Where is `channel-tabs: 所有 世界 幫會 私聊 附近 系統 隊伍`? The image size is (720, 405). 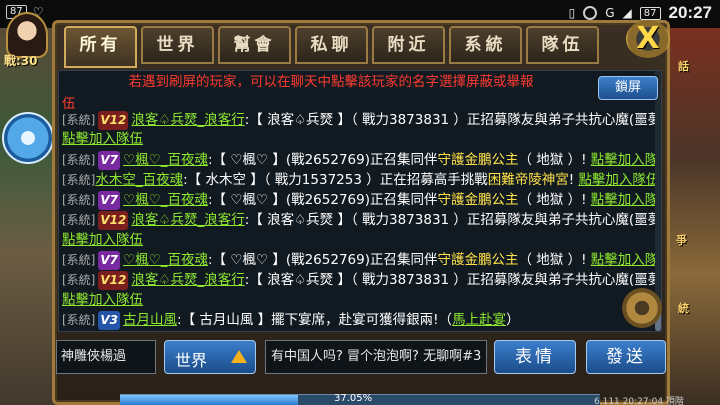
channel-tabs: 所有 世界 幫會 私聊 附近 系統 隊伍 is located at coordinates (331, 47).